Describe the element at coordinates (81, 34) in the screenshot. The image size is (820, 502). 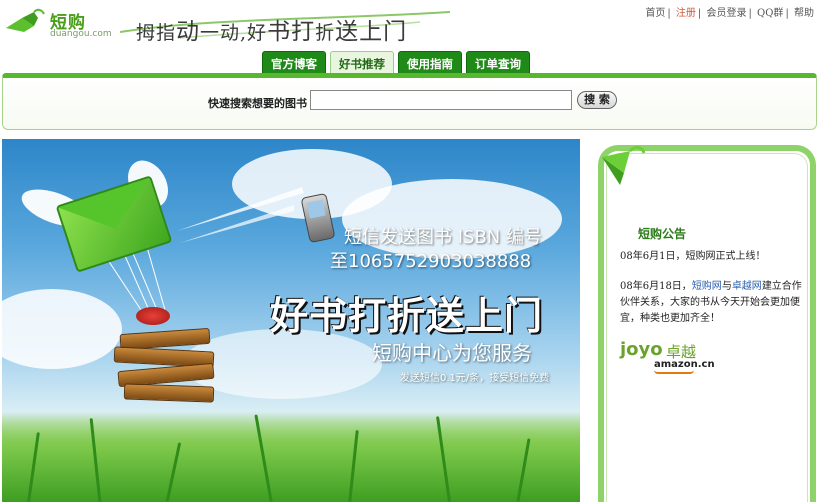
I see `logo-domain: duangou.com` at that location.